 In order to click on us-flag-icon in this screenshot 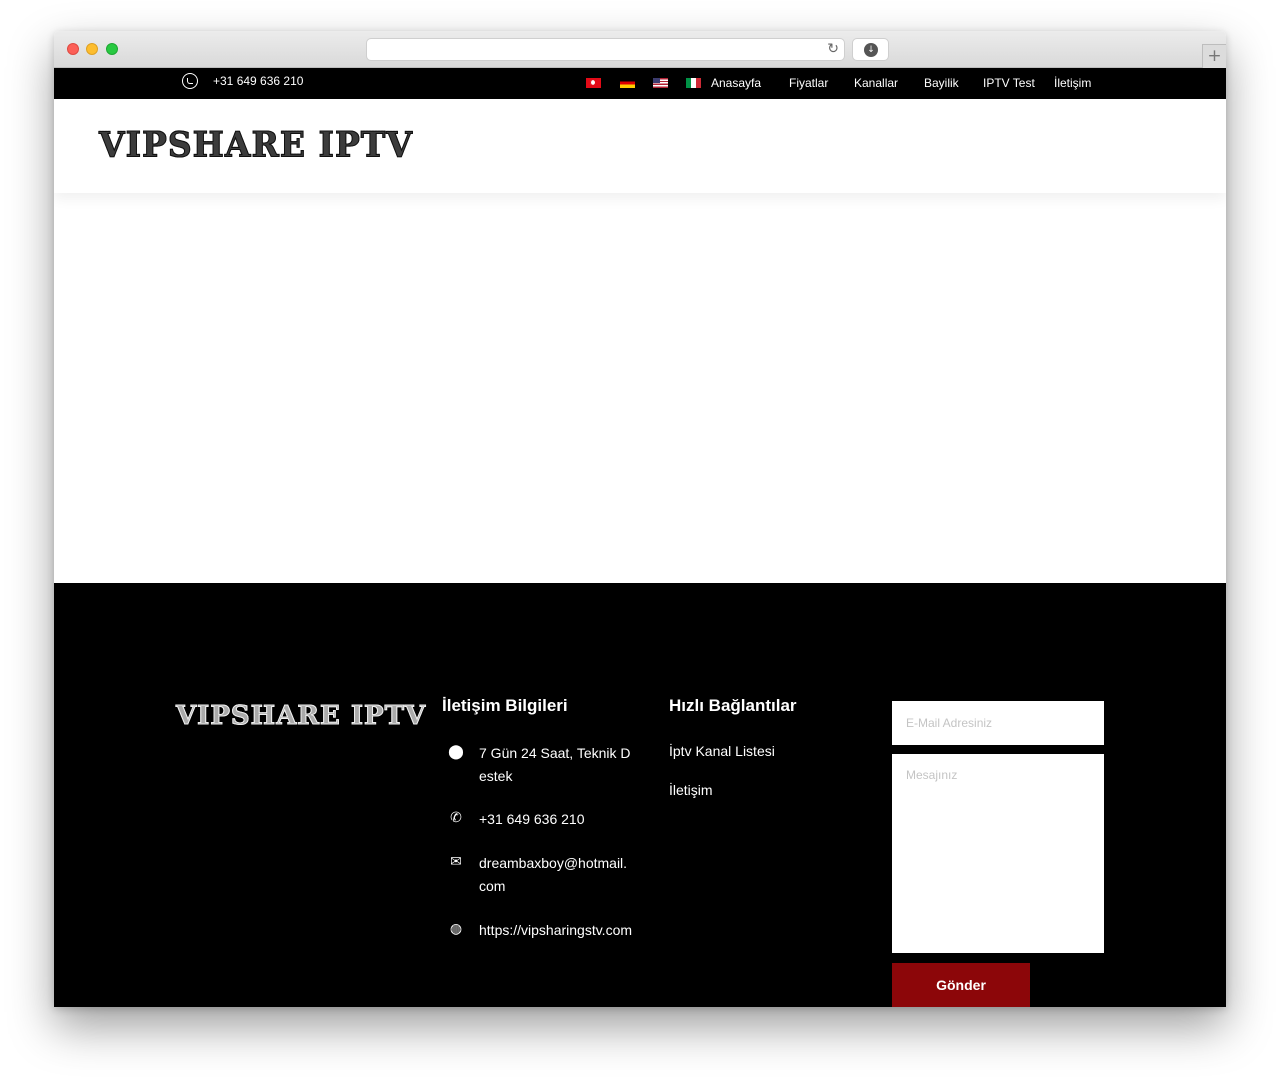, I will do `click(660, 83)`.